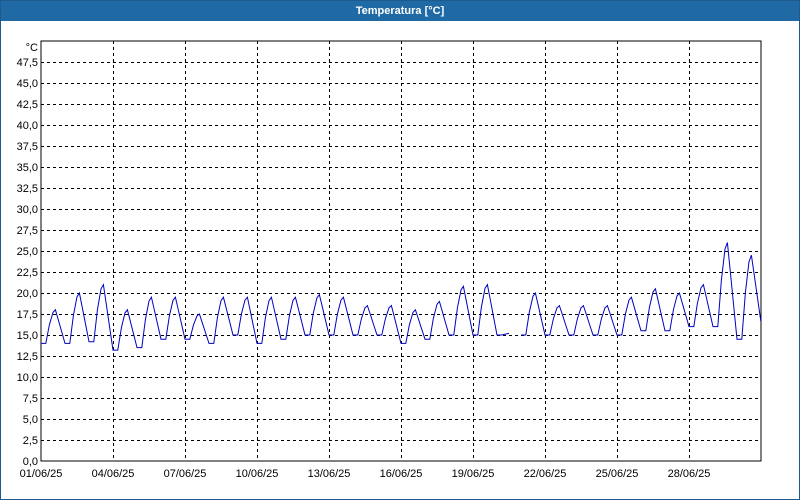  I want to click on x-tick-label: 16/06/25, so click(401, 474).